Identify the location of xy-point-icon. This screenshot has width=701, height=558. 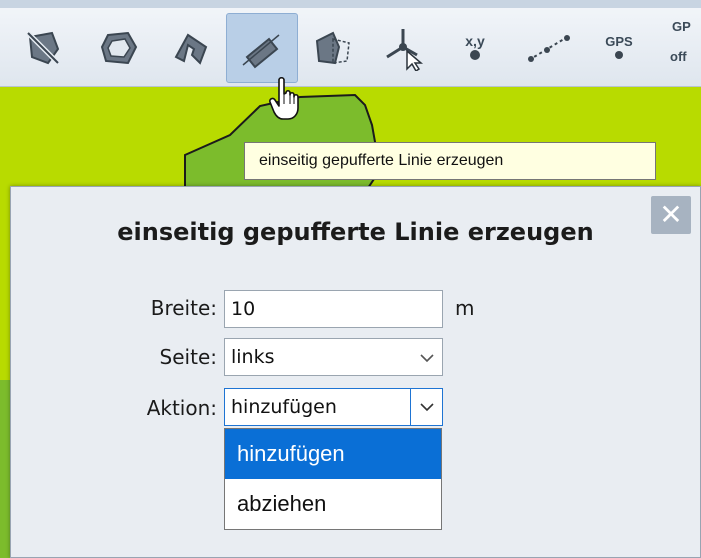
(475, 55).